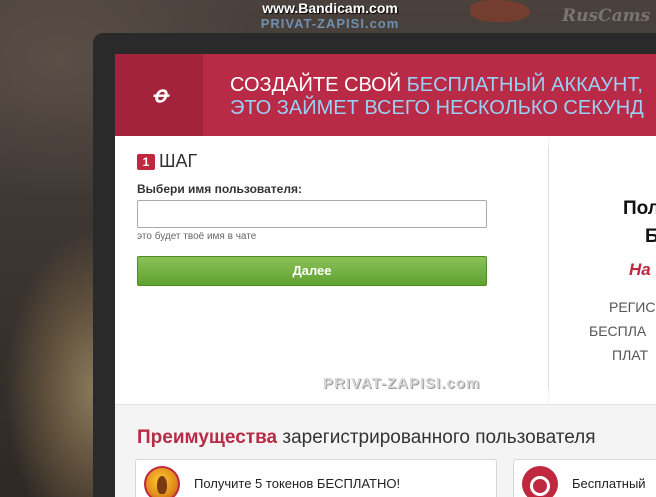  What do you see at coordinates (639, 208) in the screenshot?
I see `promo-title-line1: Пол` at bounding box center [639, 208].